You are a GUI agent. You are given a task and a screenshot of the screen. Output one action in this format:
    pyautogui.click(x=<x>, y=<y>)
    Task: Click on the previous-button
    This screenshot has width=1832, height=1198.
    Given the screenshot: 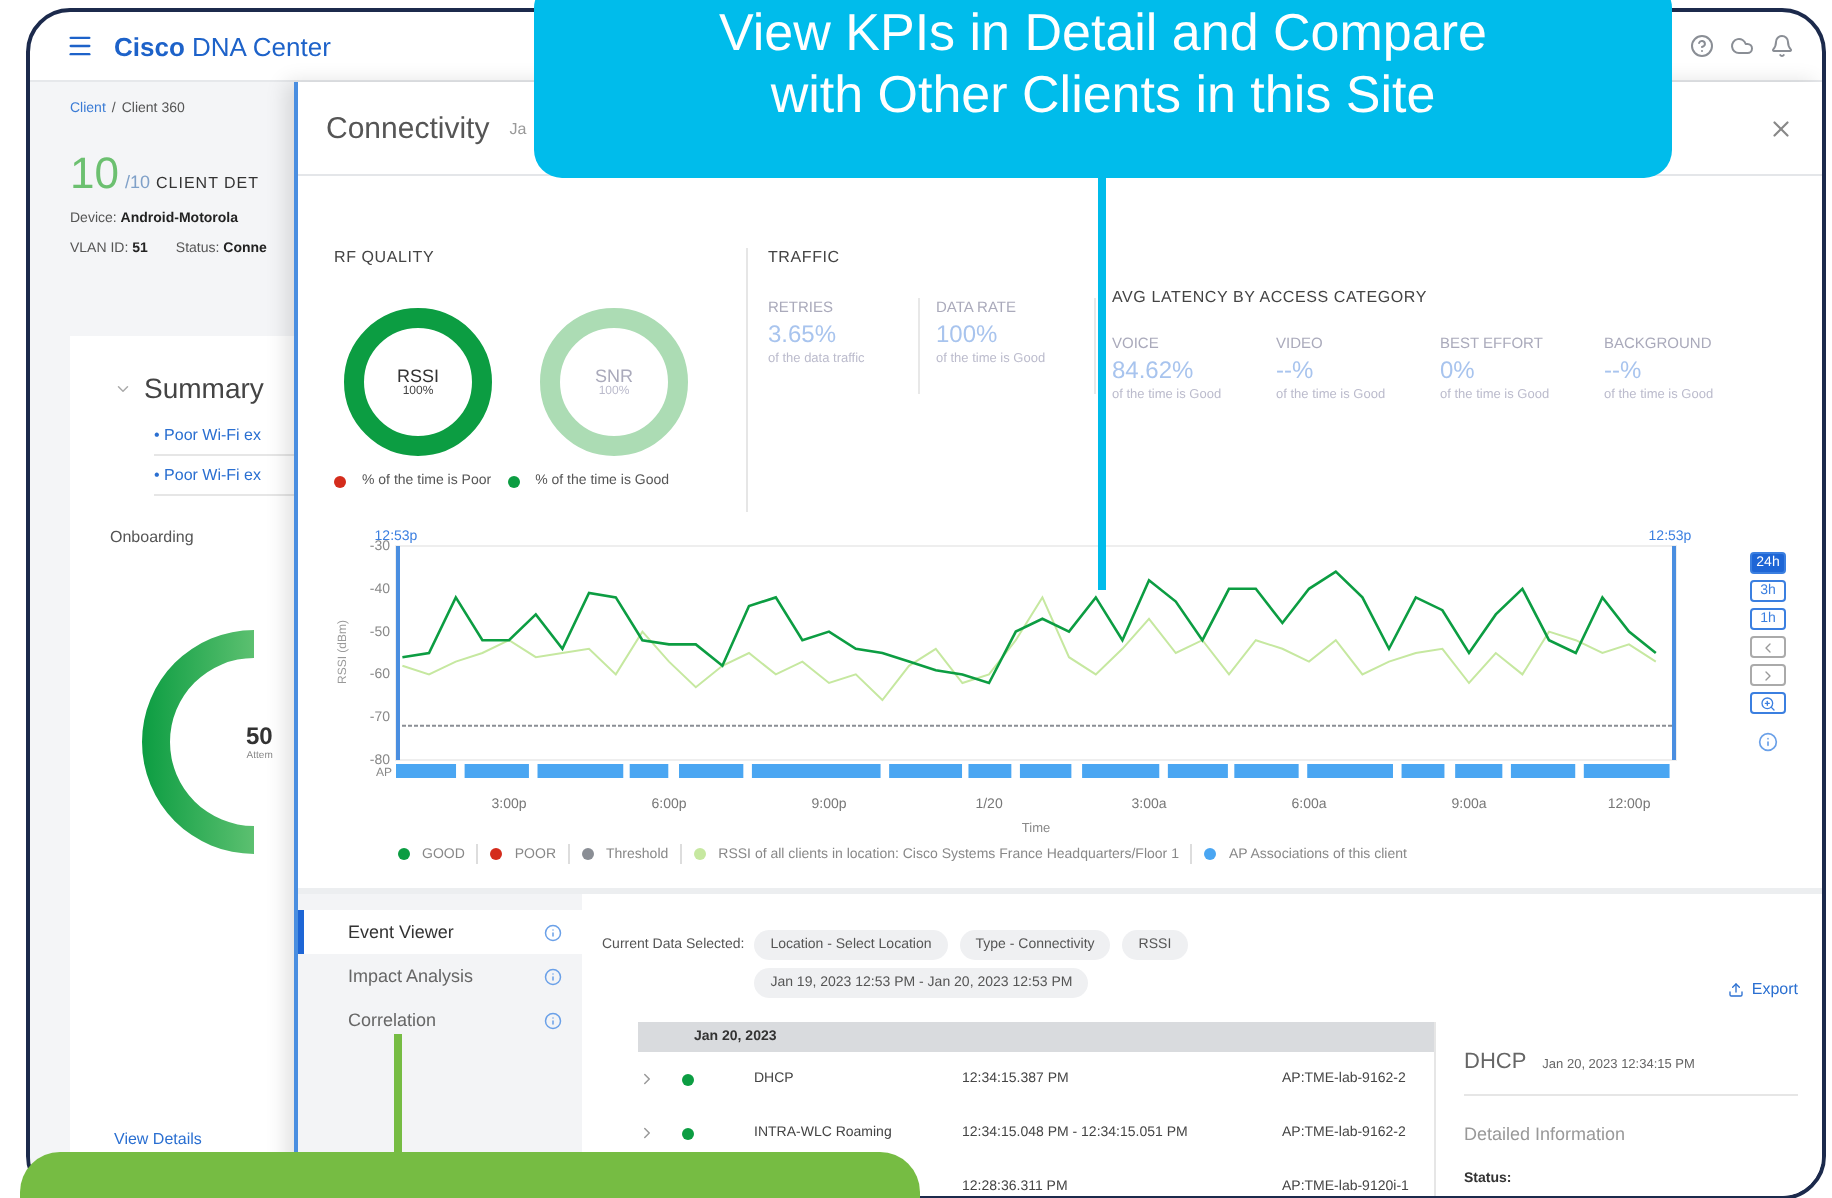 What is the action you would take?
    pyautogui.click(x=1768, y=647)
    